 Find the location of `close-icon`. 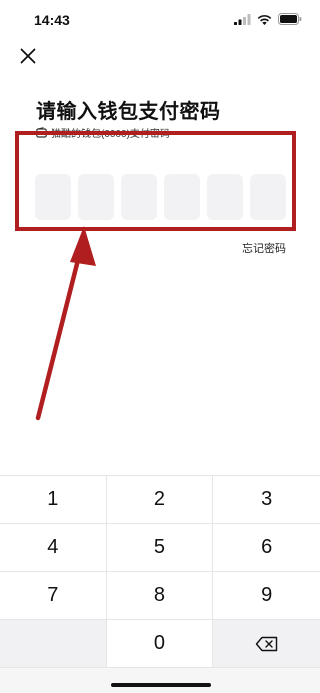

close-icon is located at coordinates (28, 56).